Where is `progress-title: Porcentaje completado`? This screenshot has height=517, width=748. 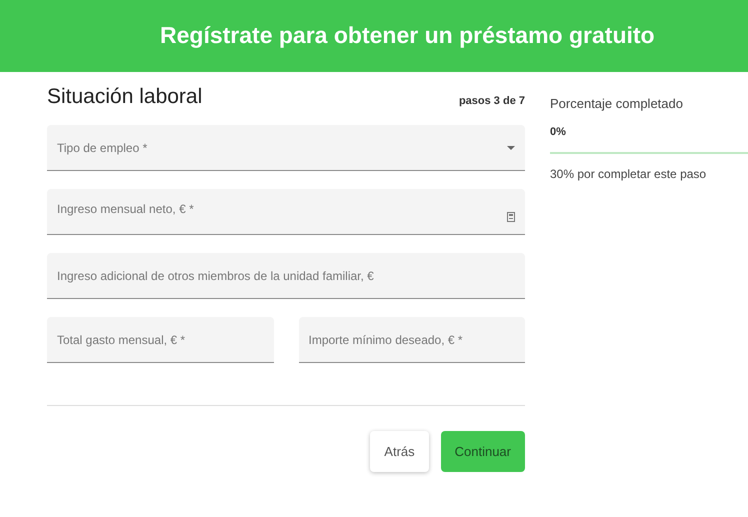 progress-title: Porcentaje completado is located at coordinates (617, 104).